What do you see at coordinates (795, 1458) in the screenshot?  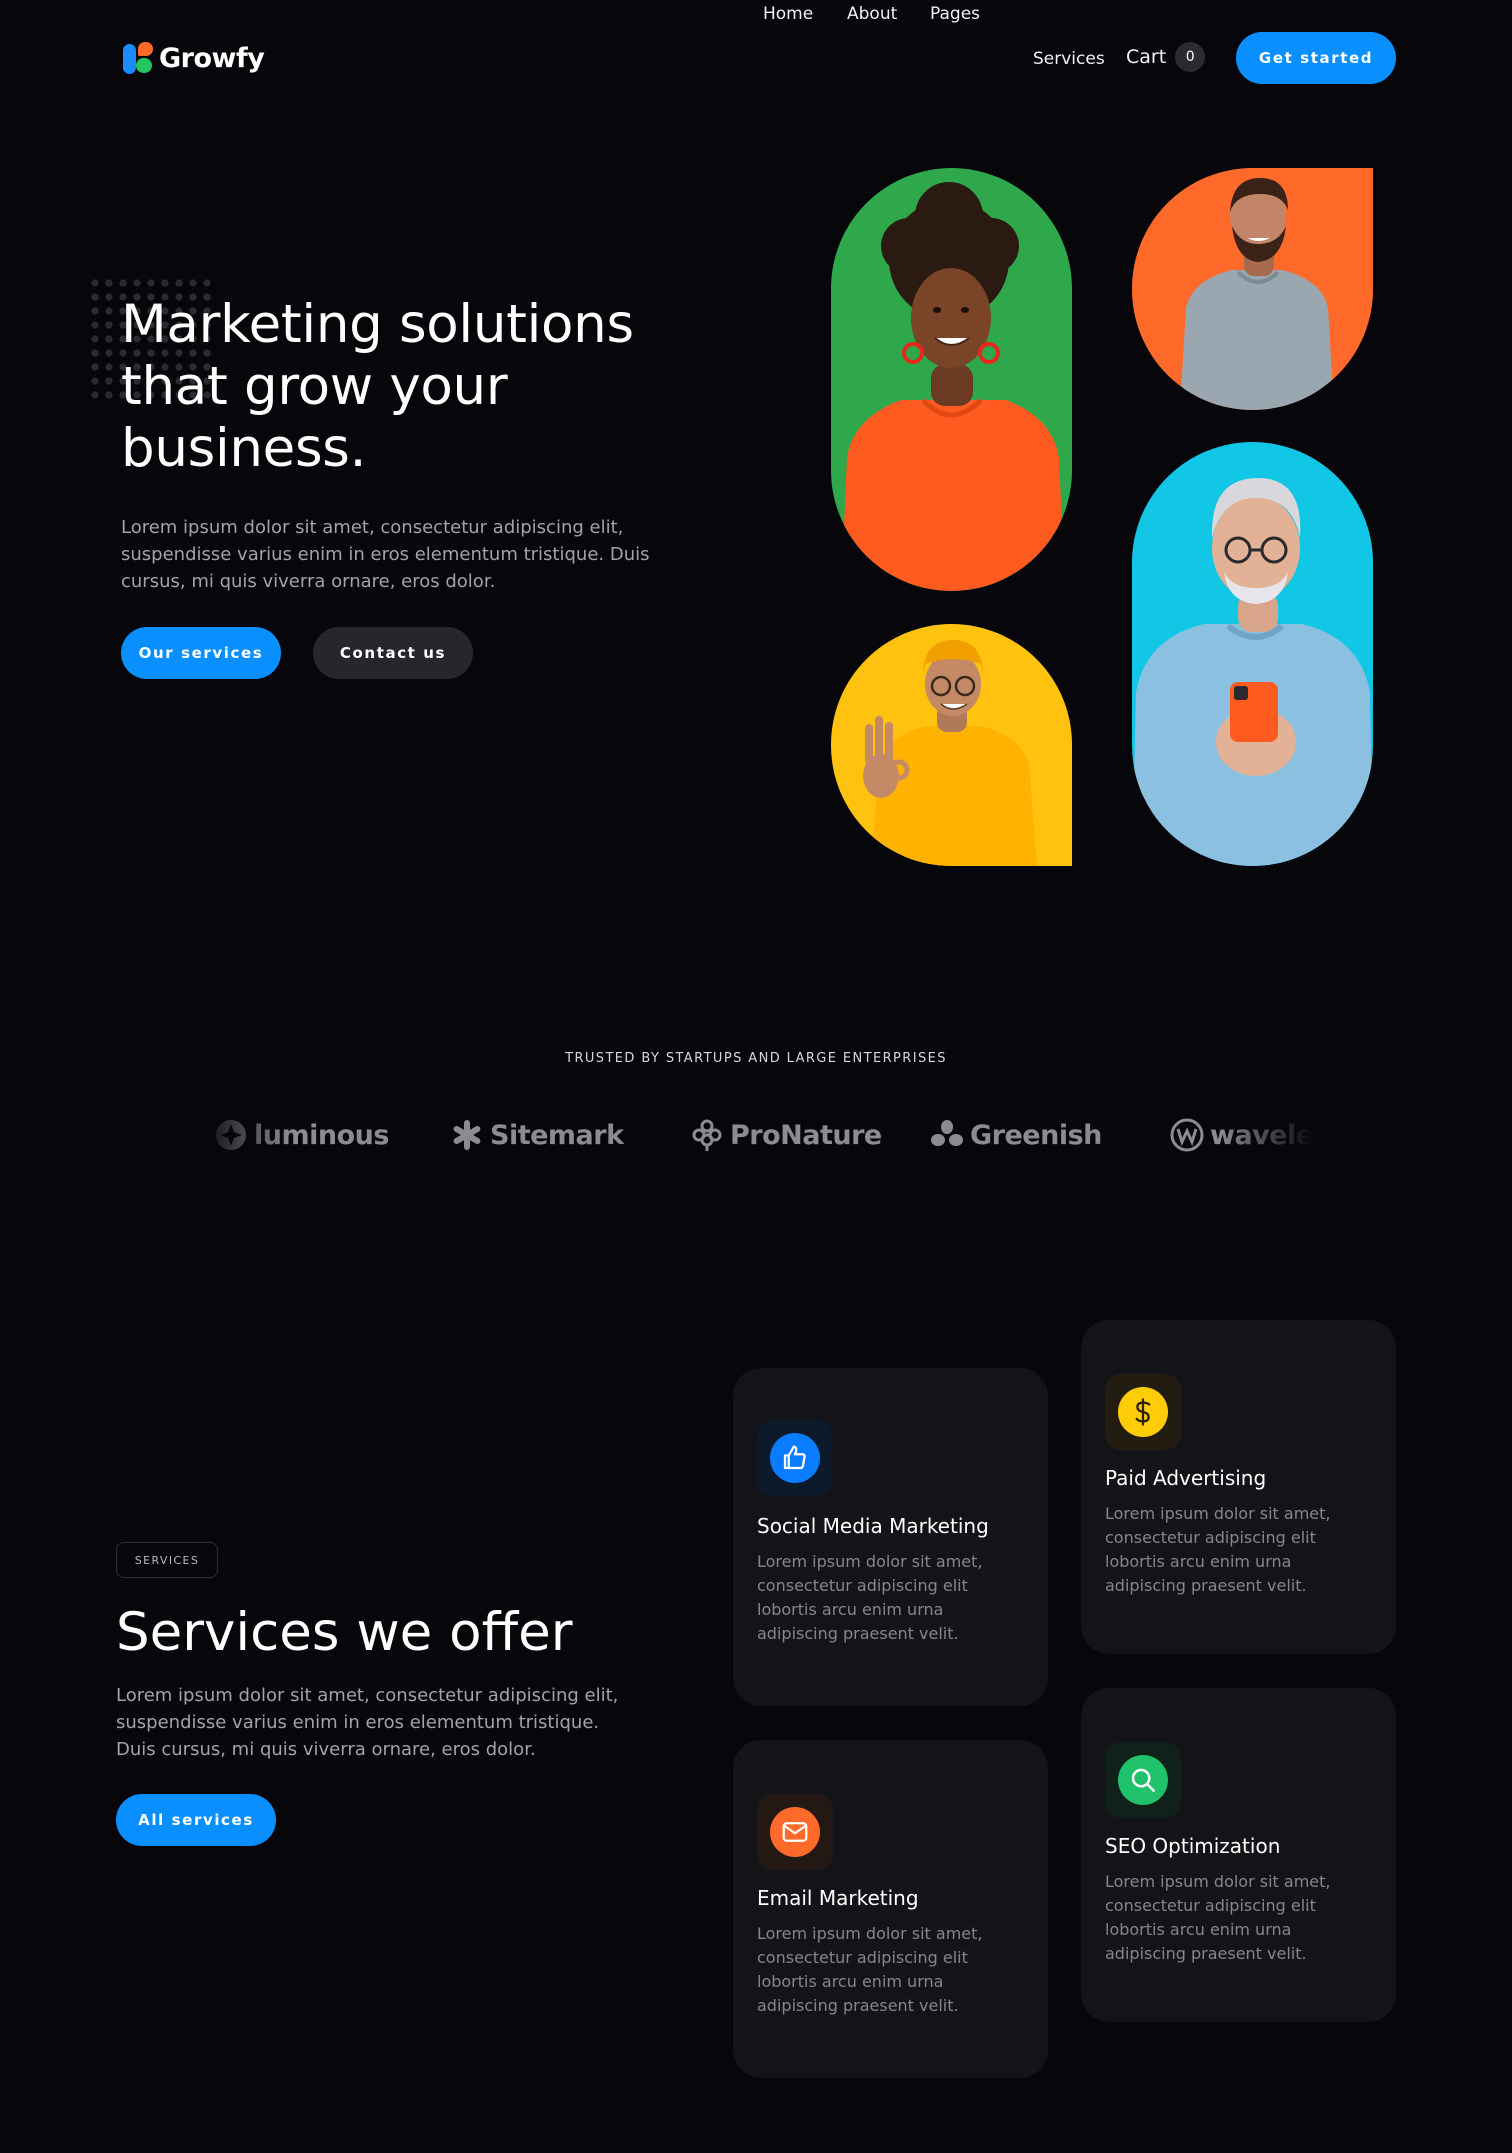 I see `thumbs-up-icon` at bounding box center [795, 1458].